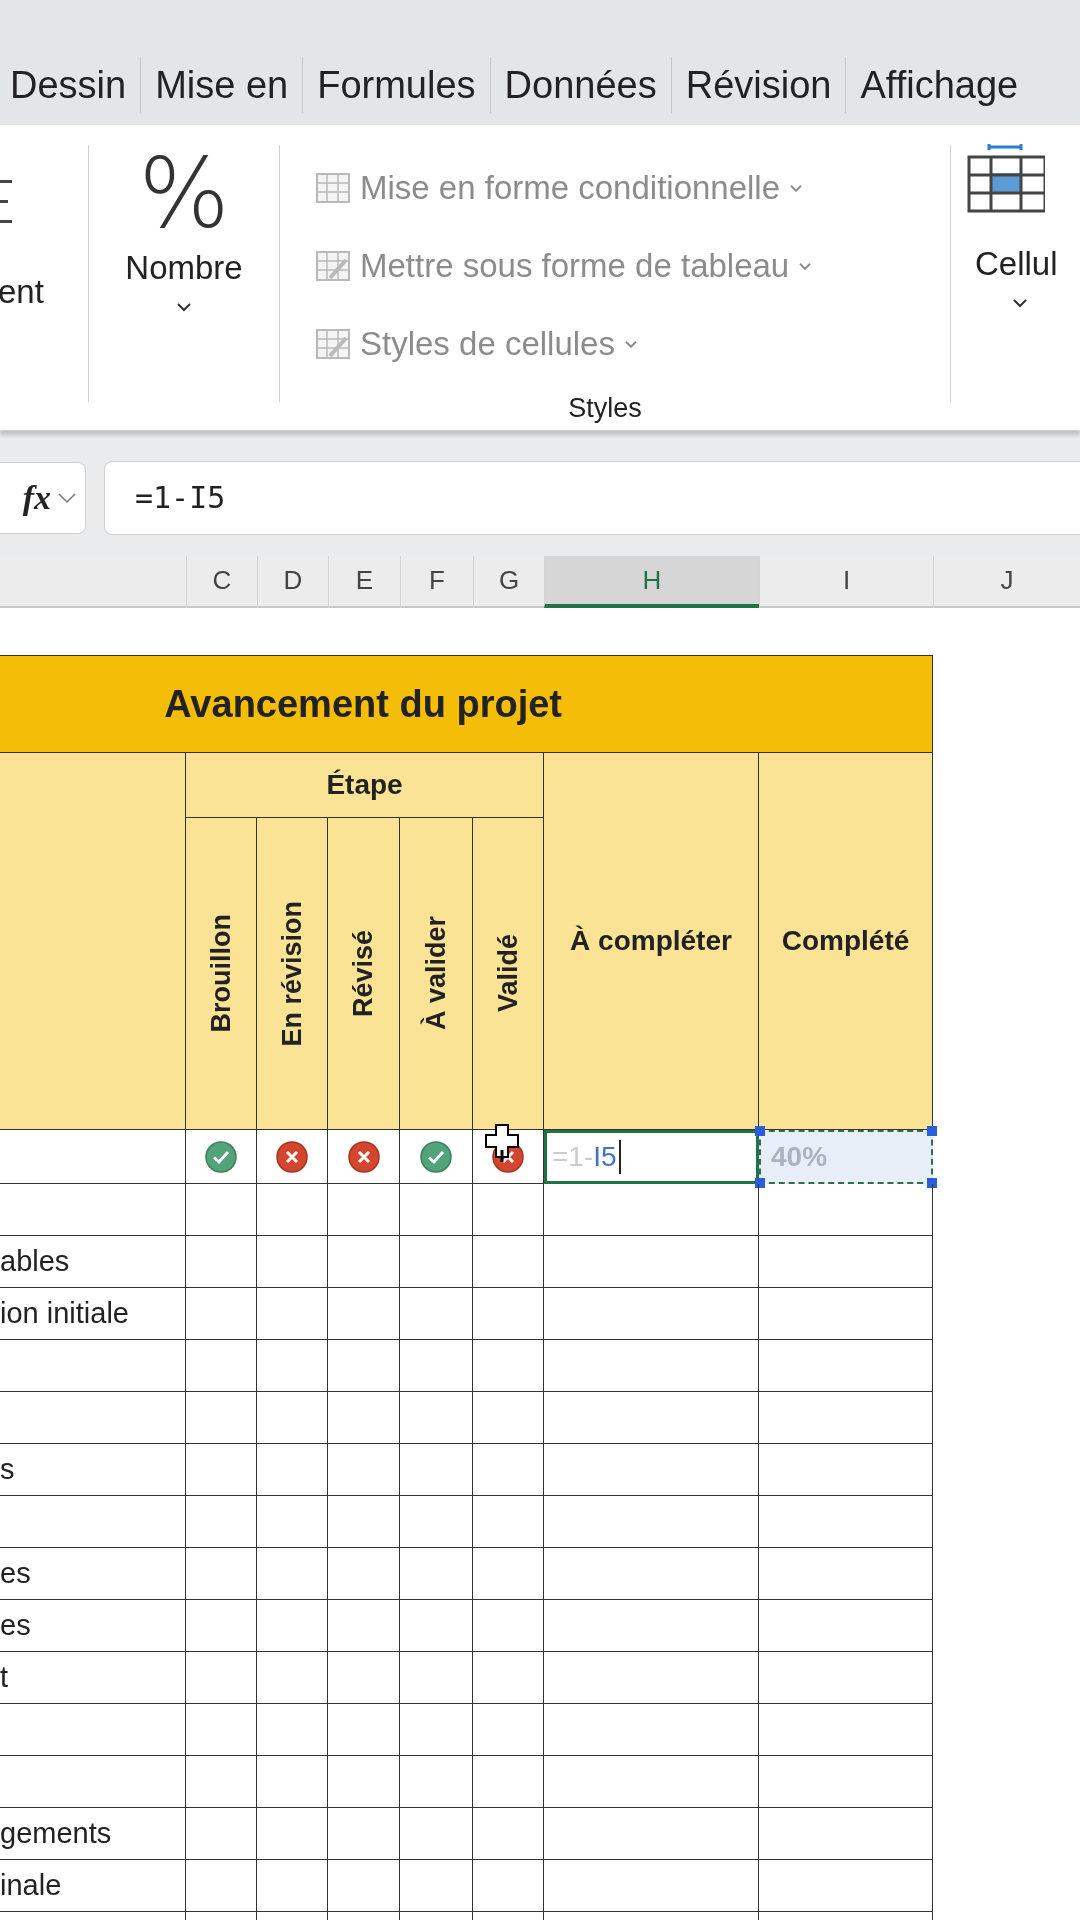 Image resolution: width=1080 pixels, height=1920 pixels. I want to click on column-header: Validé, so click(508, 974).